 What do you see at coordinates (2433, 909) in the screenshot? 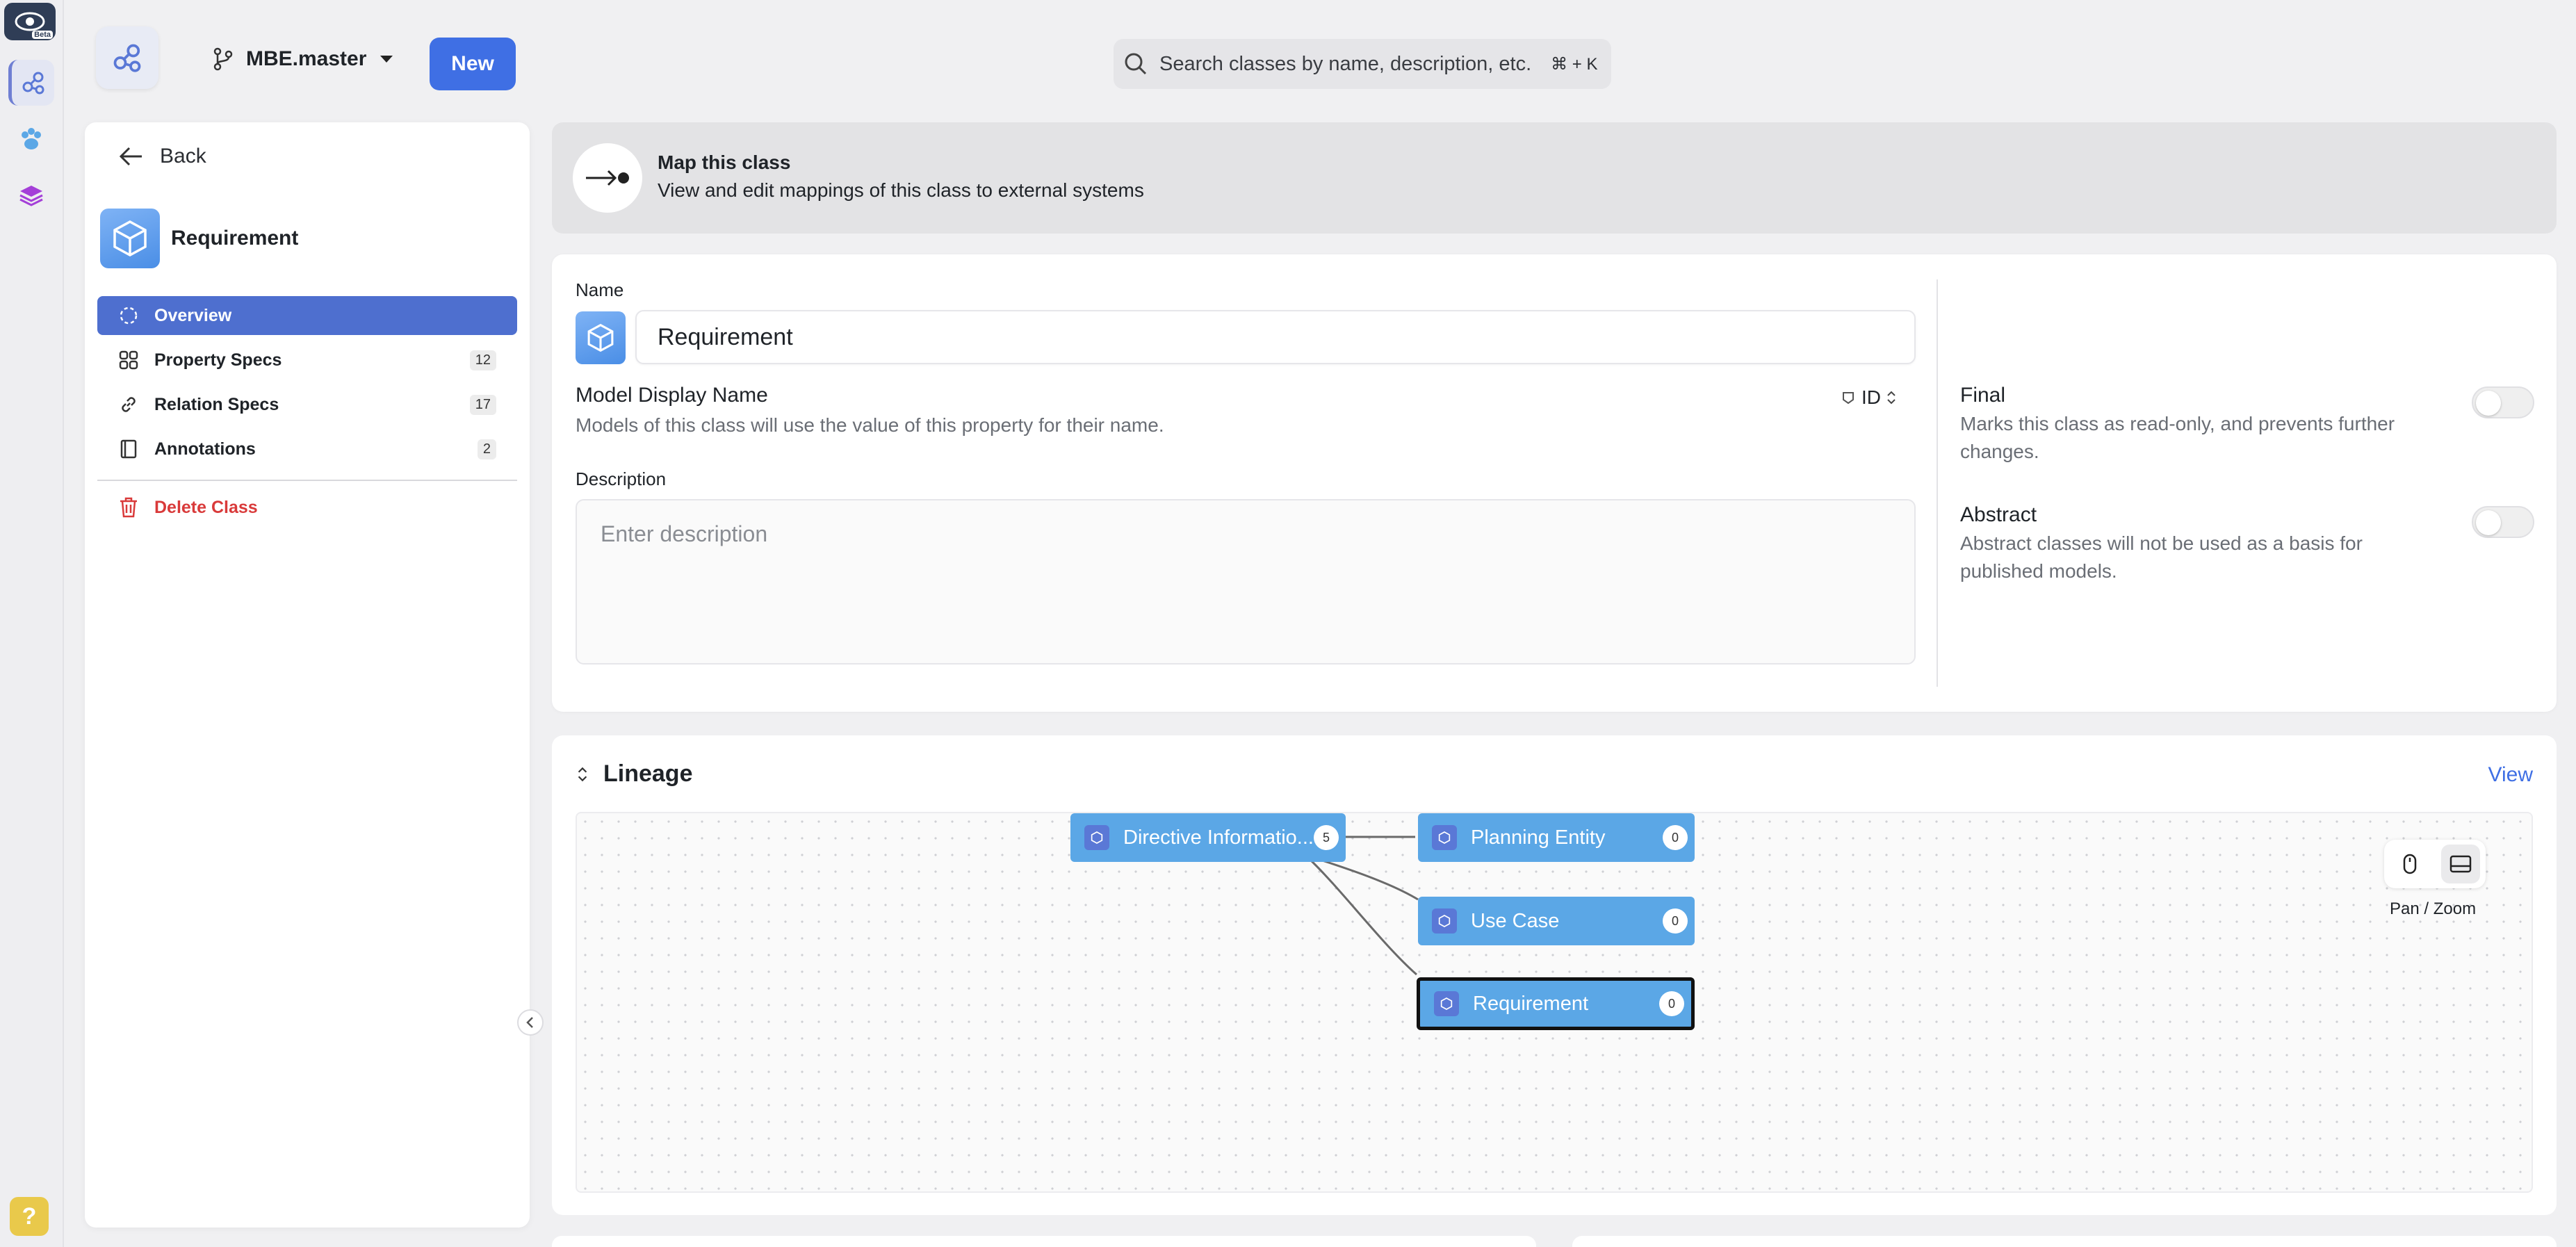
I see `pan-zoom-label: Pan / Zoom` at bounding box center [2433, 909].